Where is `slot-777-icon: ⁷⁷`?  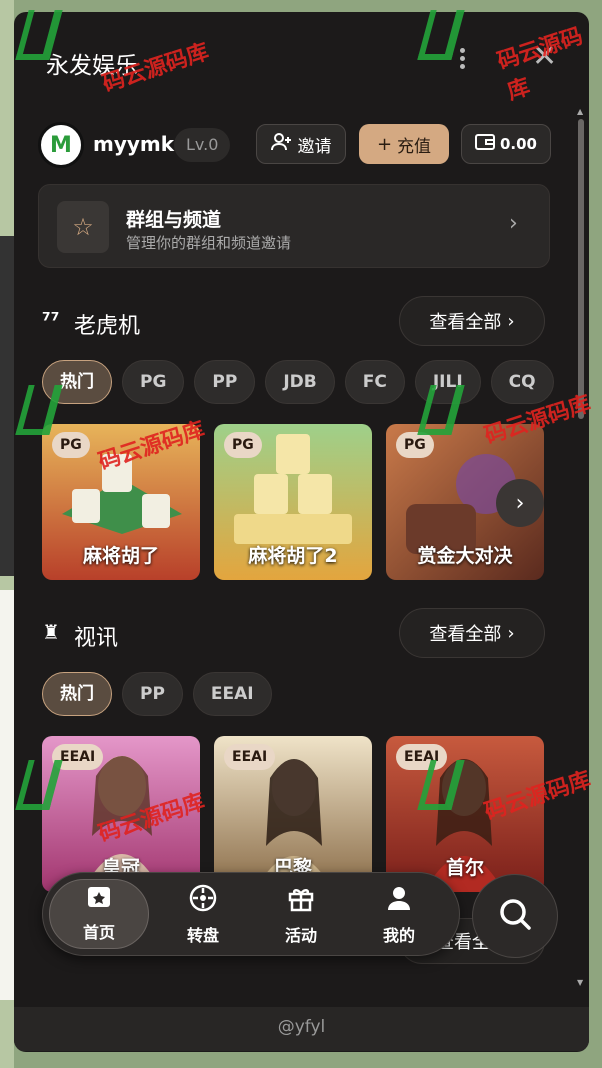
slot-777-icon: ⁷⁷ is located at coordinates (51, 320).